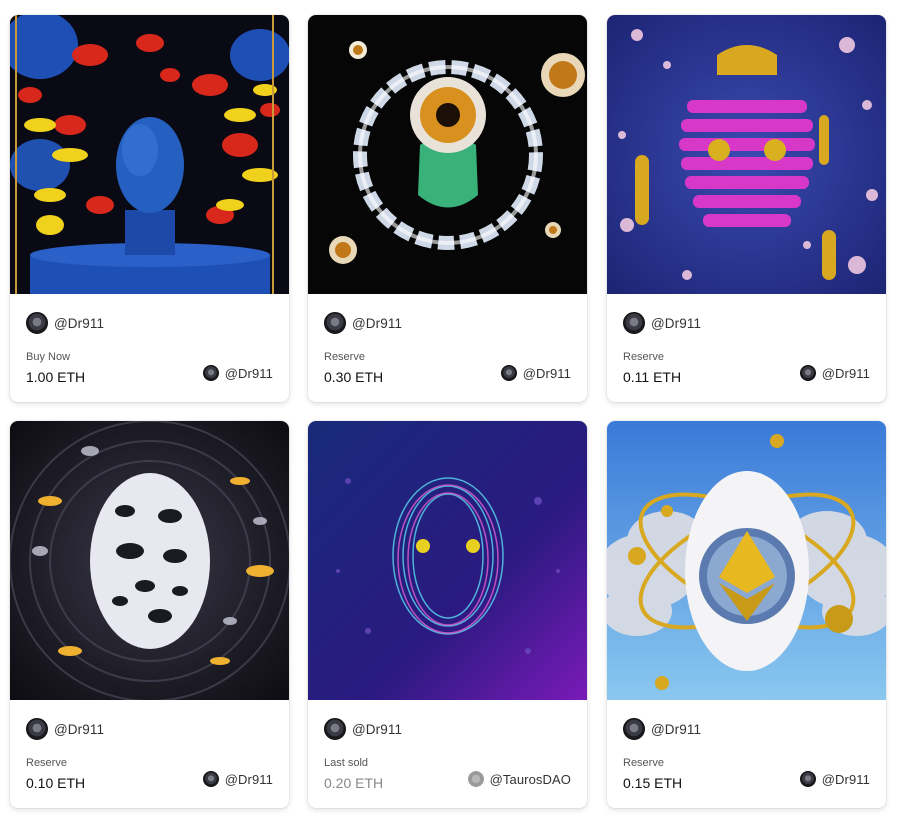 The image size is (897, 817). What do you see at coordinates (48, 357) in the screenshot?
I see `price-label: Buy Now` at bounding box center [48, 357].